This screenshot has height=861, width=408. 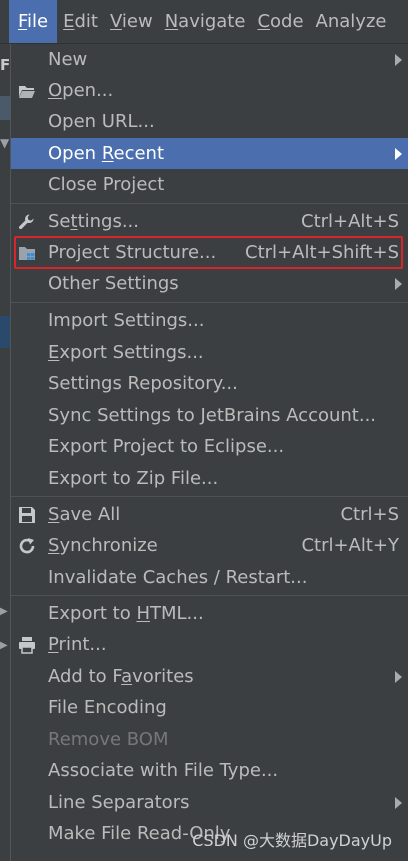 I want to click on menu-item-print-mnemonic: P, so click(x=53, y=644).